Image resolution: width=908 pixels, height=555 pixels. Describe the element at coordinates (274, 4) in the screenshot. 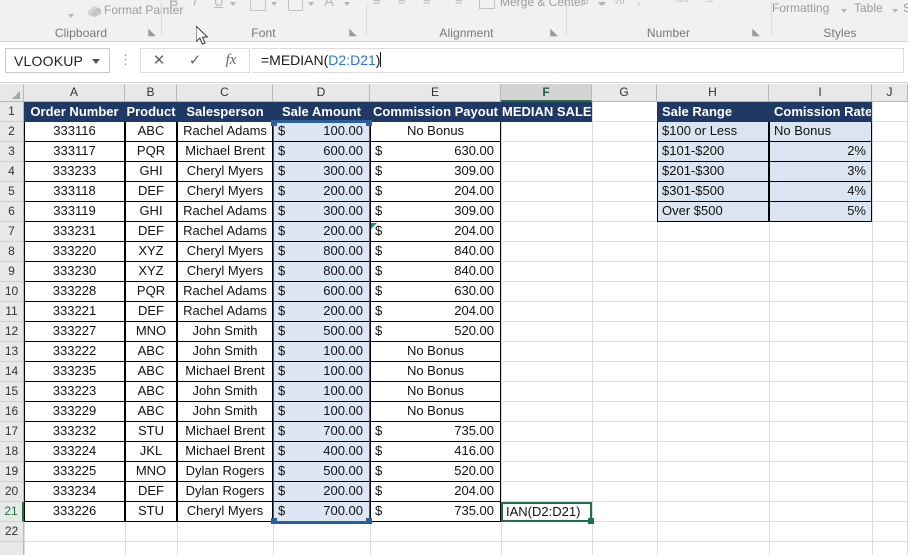

I see `borders-caret-icon` at that location.